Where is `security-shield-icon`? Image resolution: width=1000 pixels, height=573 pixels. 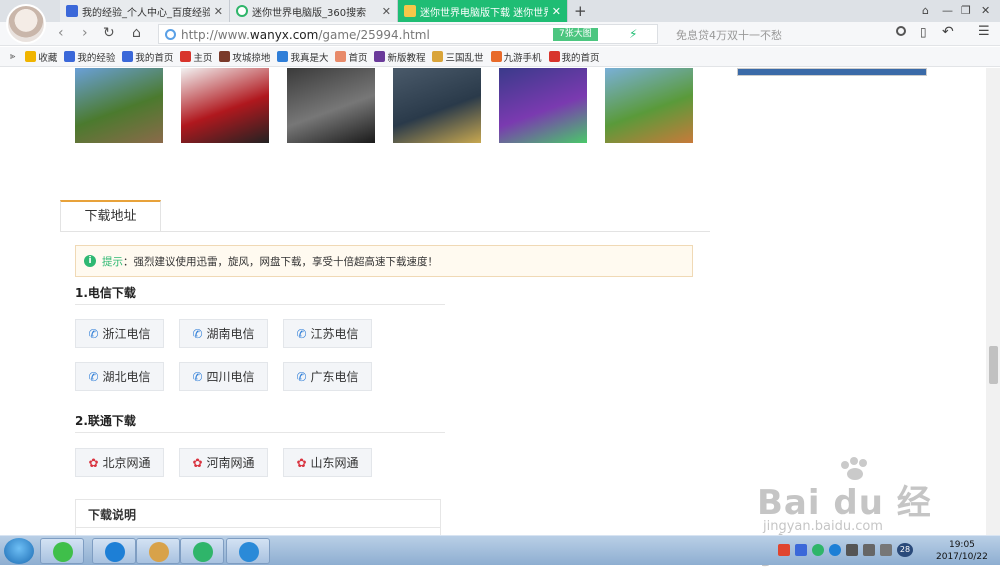
security-shield-icon is located at coordinates (801, 550).